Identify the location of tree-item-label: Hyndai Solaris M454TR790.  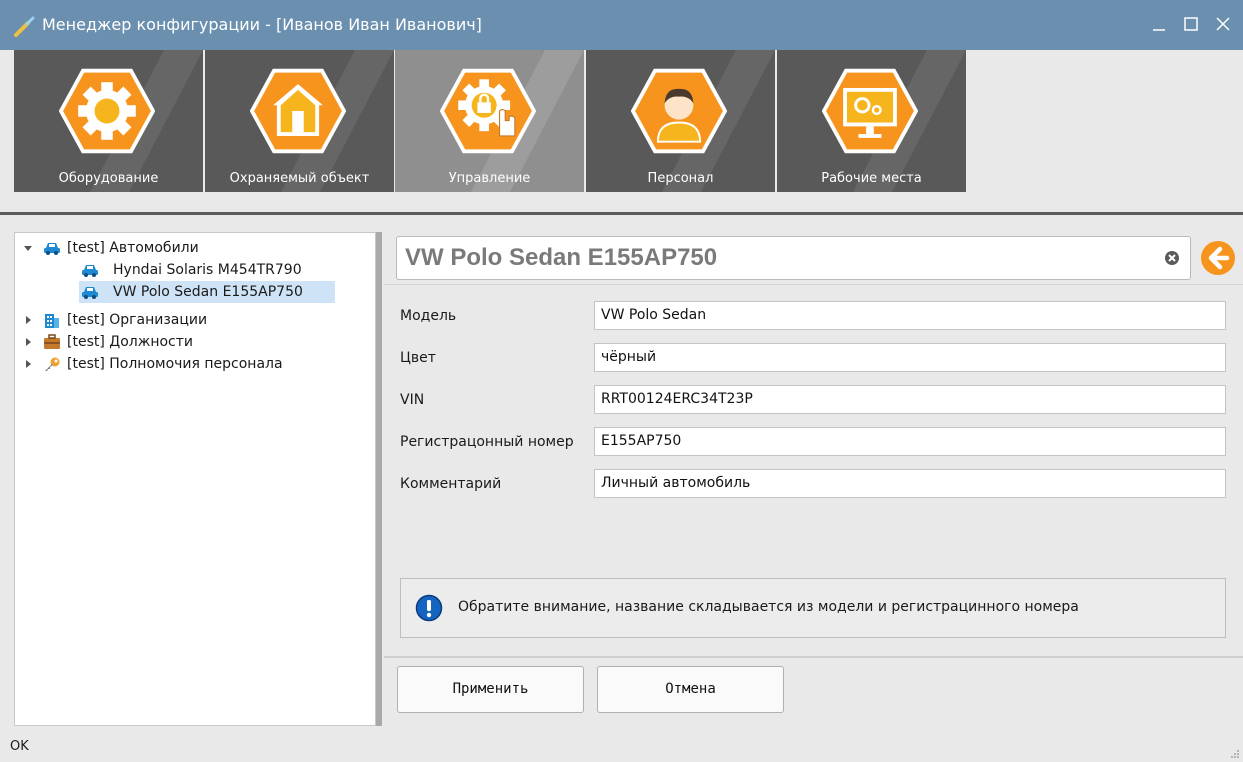
(207, 270).